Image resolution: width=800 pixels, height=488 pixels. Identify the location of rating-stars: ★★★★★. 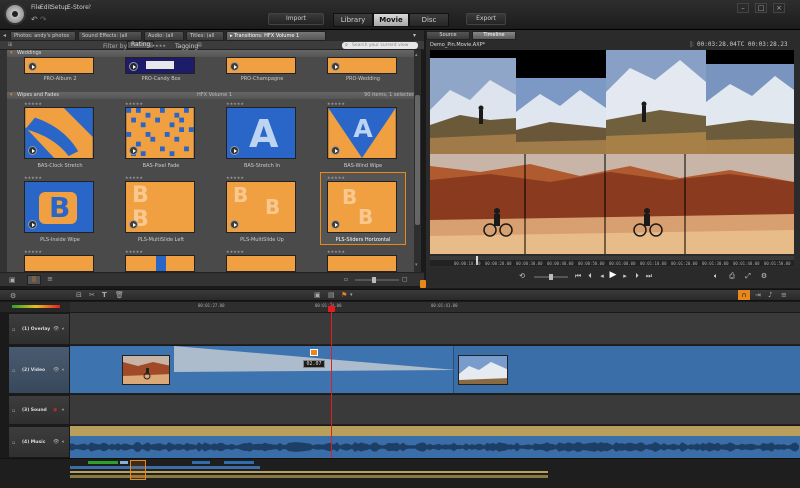
(157, 45).